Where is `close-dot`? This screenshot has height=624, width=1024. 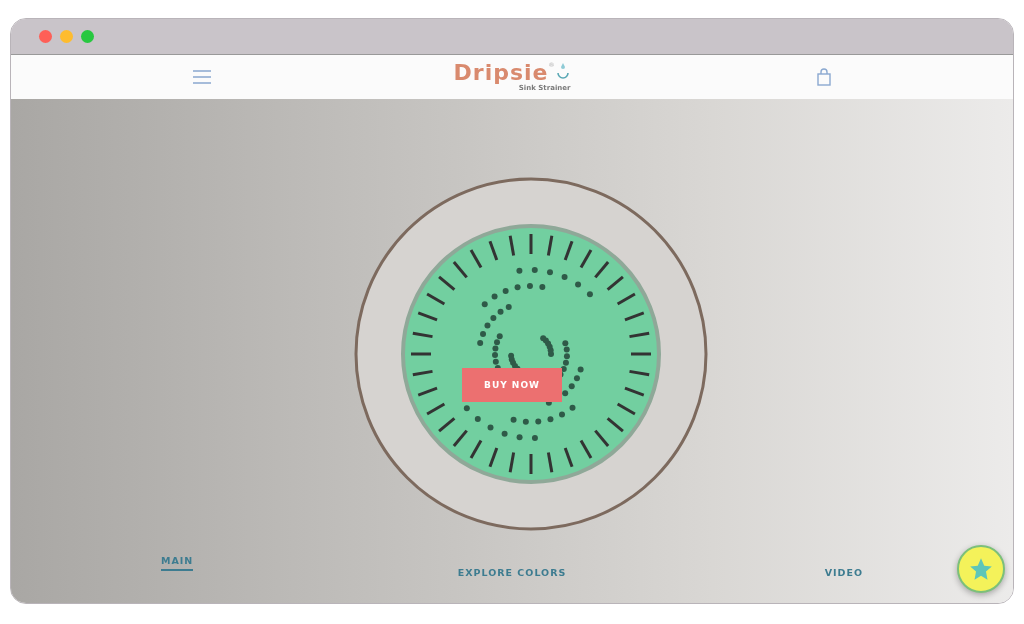 close-dot is located at coordinates (45, 36).